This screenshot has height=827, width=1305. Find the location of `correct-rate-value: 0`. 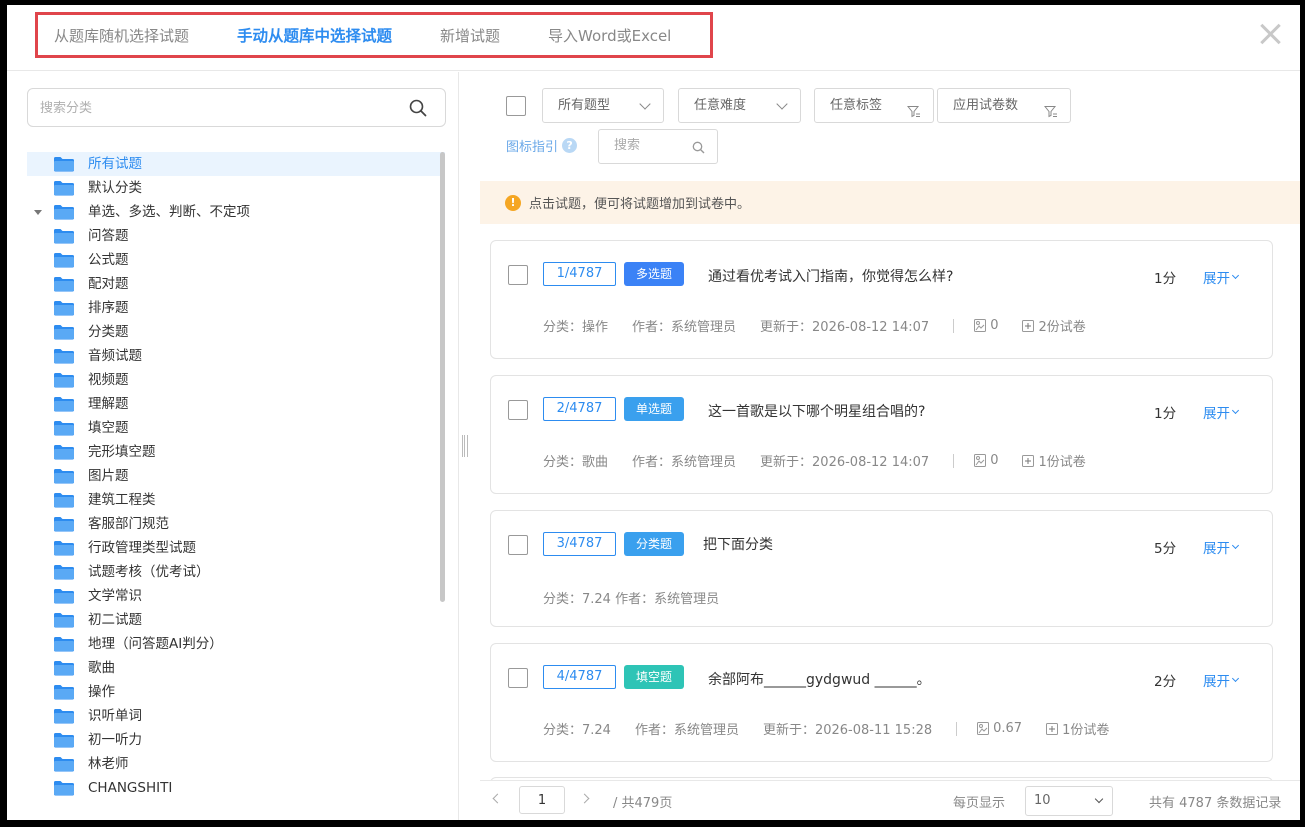

correct-rate-value: 0 is located at coordinates (994, 460).